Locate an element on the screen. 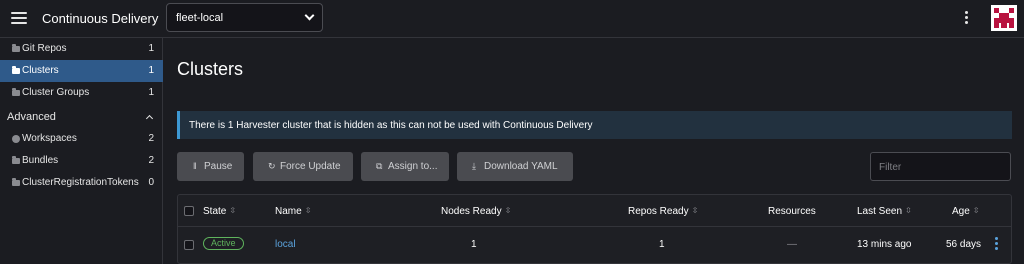  row-checkbox is located at coordinates (189, 245).